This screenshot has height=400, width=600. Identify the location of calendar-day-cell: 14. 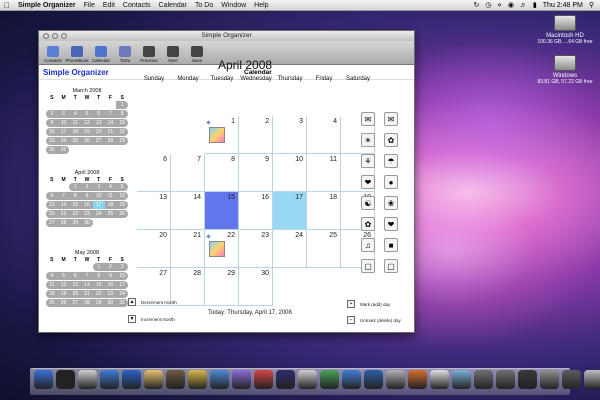
(188, 211).